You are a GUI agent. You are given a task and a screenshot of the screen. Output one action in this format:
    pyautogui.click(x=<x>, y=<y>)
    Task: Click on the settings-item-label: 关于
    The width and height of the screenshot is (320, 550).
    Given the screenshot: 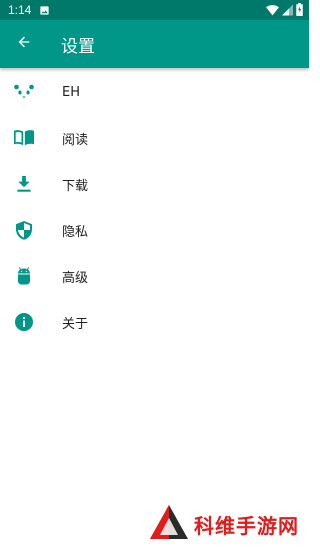 What is the action you would take?
    pyautogui.click(x=75, y=324)
    